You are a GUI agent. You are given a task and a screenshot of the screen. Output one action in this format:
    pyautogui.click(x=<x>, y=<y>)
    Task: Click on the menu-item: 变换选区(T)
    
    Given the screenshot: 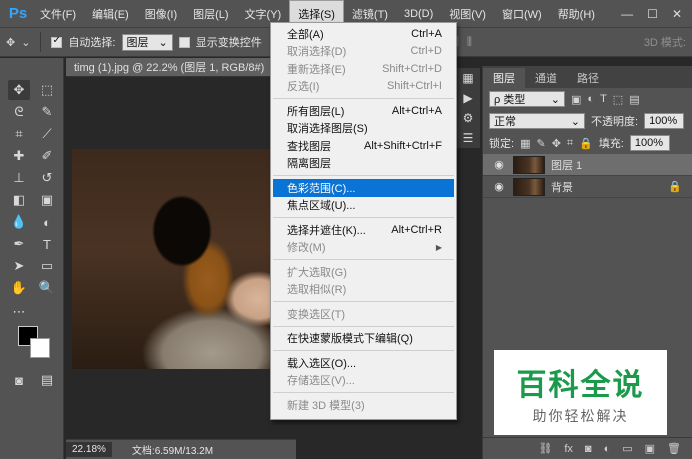 What is the action you would take?
    pyautogui.click(x=363, y=314)
    